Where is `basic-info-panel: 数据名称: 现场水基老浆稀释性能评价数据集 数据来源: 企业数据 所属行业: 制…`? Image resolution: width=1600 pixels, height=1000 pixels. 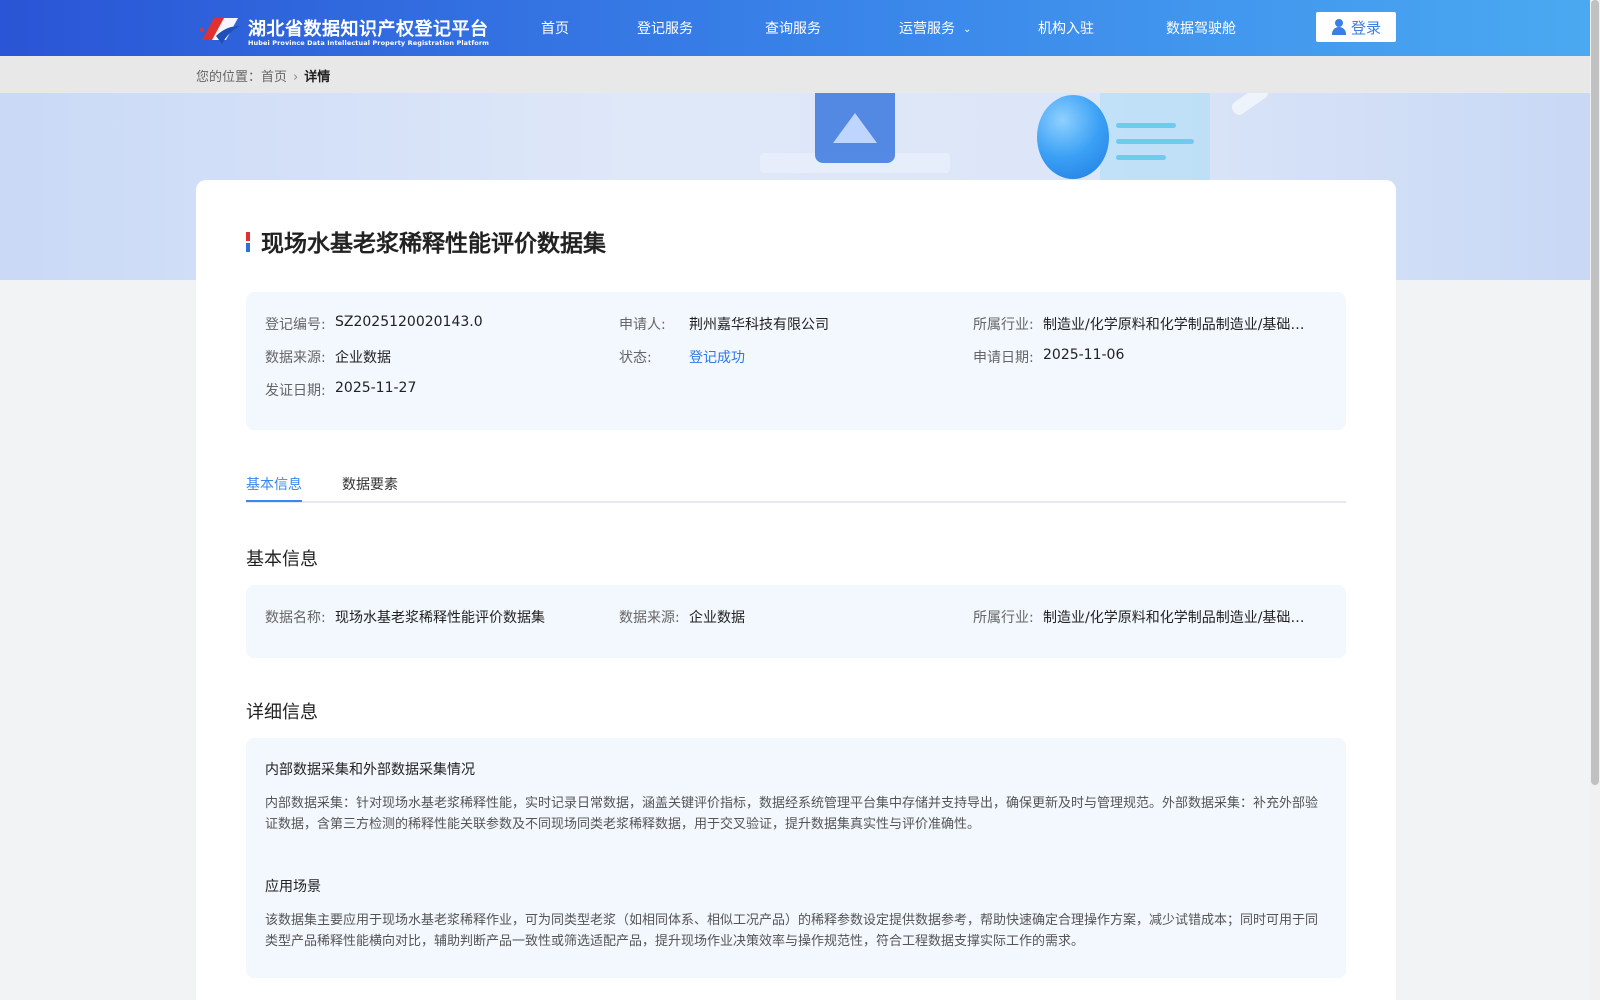
basic-info-panel: 数据名称: 现场水基老浆稀释性能评价数据集 数据来源: 企业数据 所属行业: 制… is located at coordinates (796, 621).